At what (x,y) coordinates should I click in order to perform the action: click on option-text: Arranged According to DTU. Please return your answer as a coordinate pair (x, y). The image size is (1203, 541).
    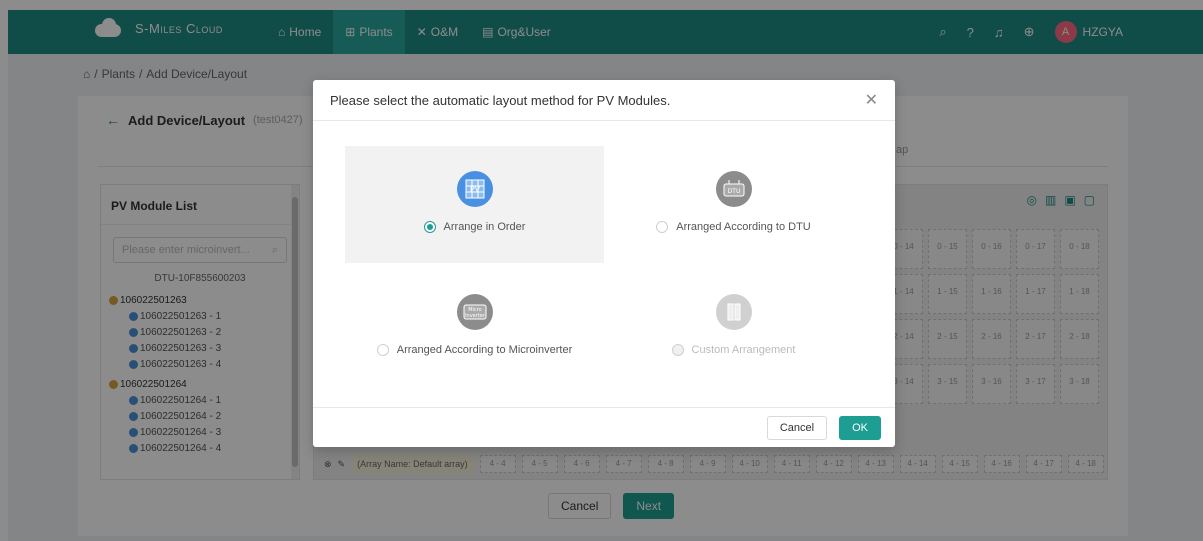
    Looking at the image, I should click on (743, 227).